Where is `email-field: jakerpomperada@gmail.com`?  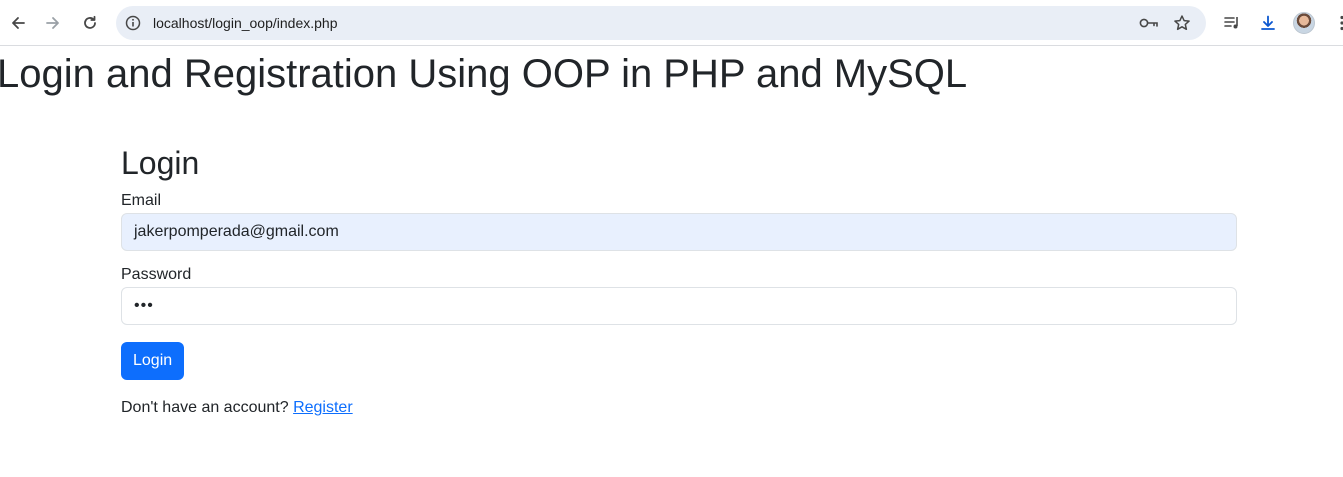 email-field: jakerpomperada@gmail.com is located at coordinates (679, 232).